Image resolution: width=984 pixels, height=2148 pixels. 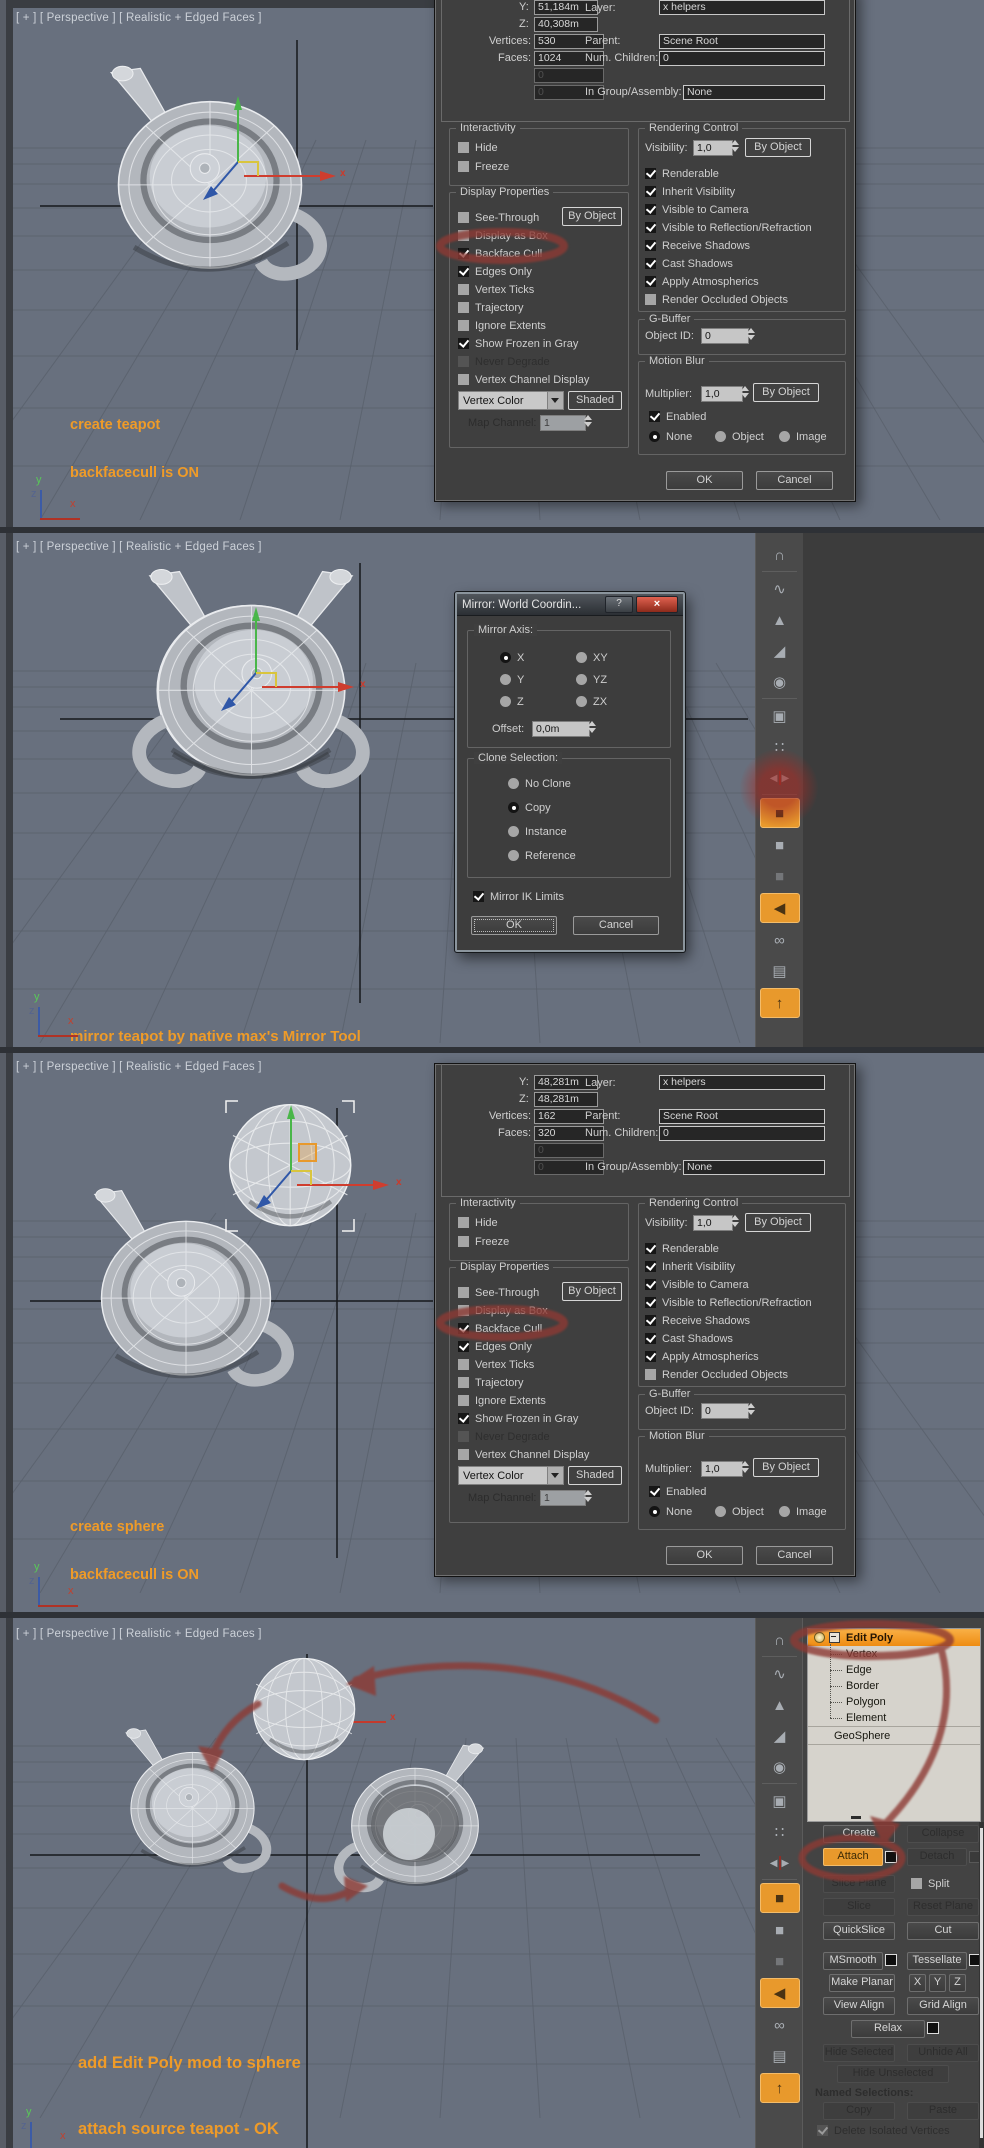 What do you see at coordinates (592, 657) in the screenshot?
I see `radio-axis-xy: XY` at bounding box center [592, 657].